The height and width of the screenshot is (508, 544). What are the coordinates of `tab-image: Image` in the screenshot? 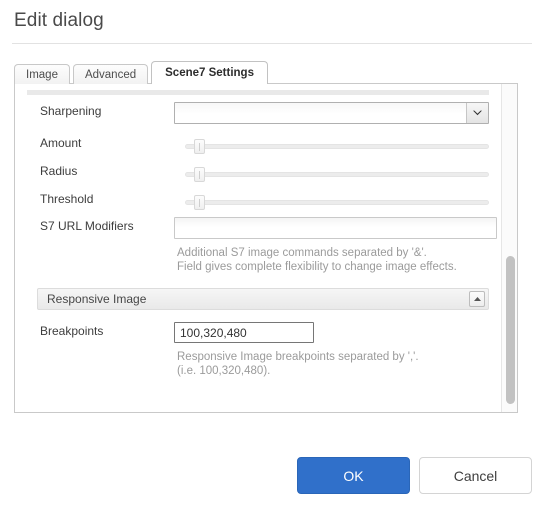 It's located at (42, 74).